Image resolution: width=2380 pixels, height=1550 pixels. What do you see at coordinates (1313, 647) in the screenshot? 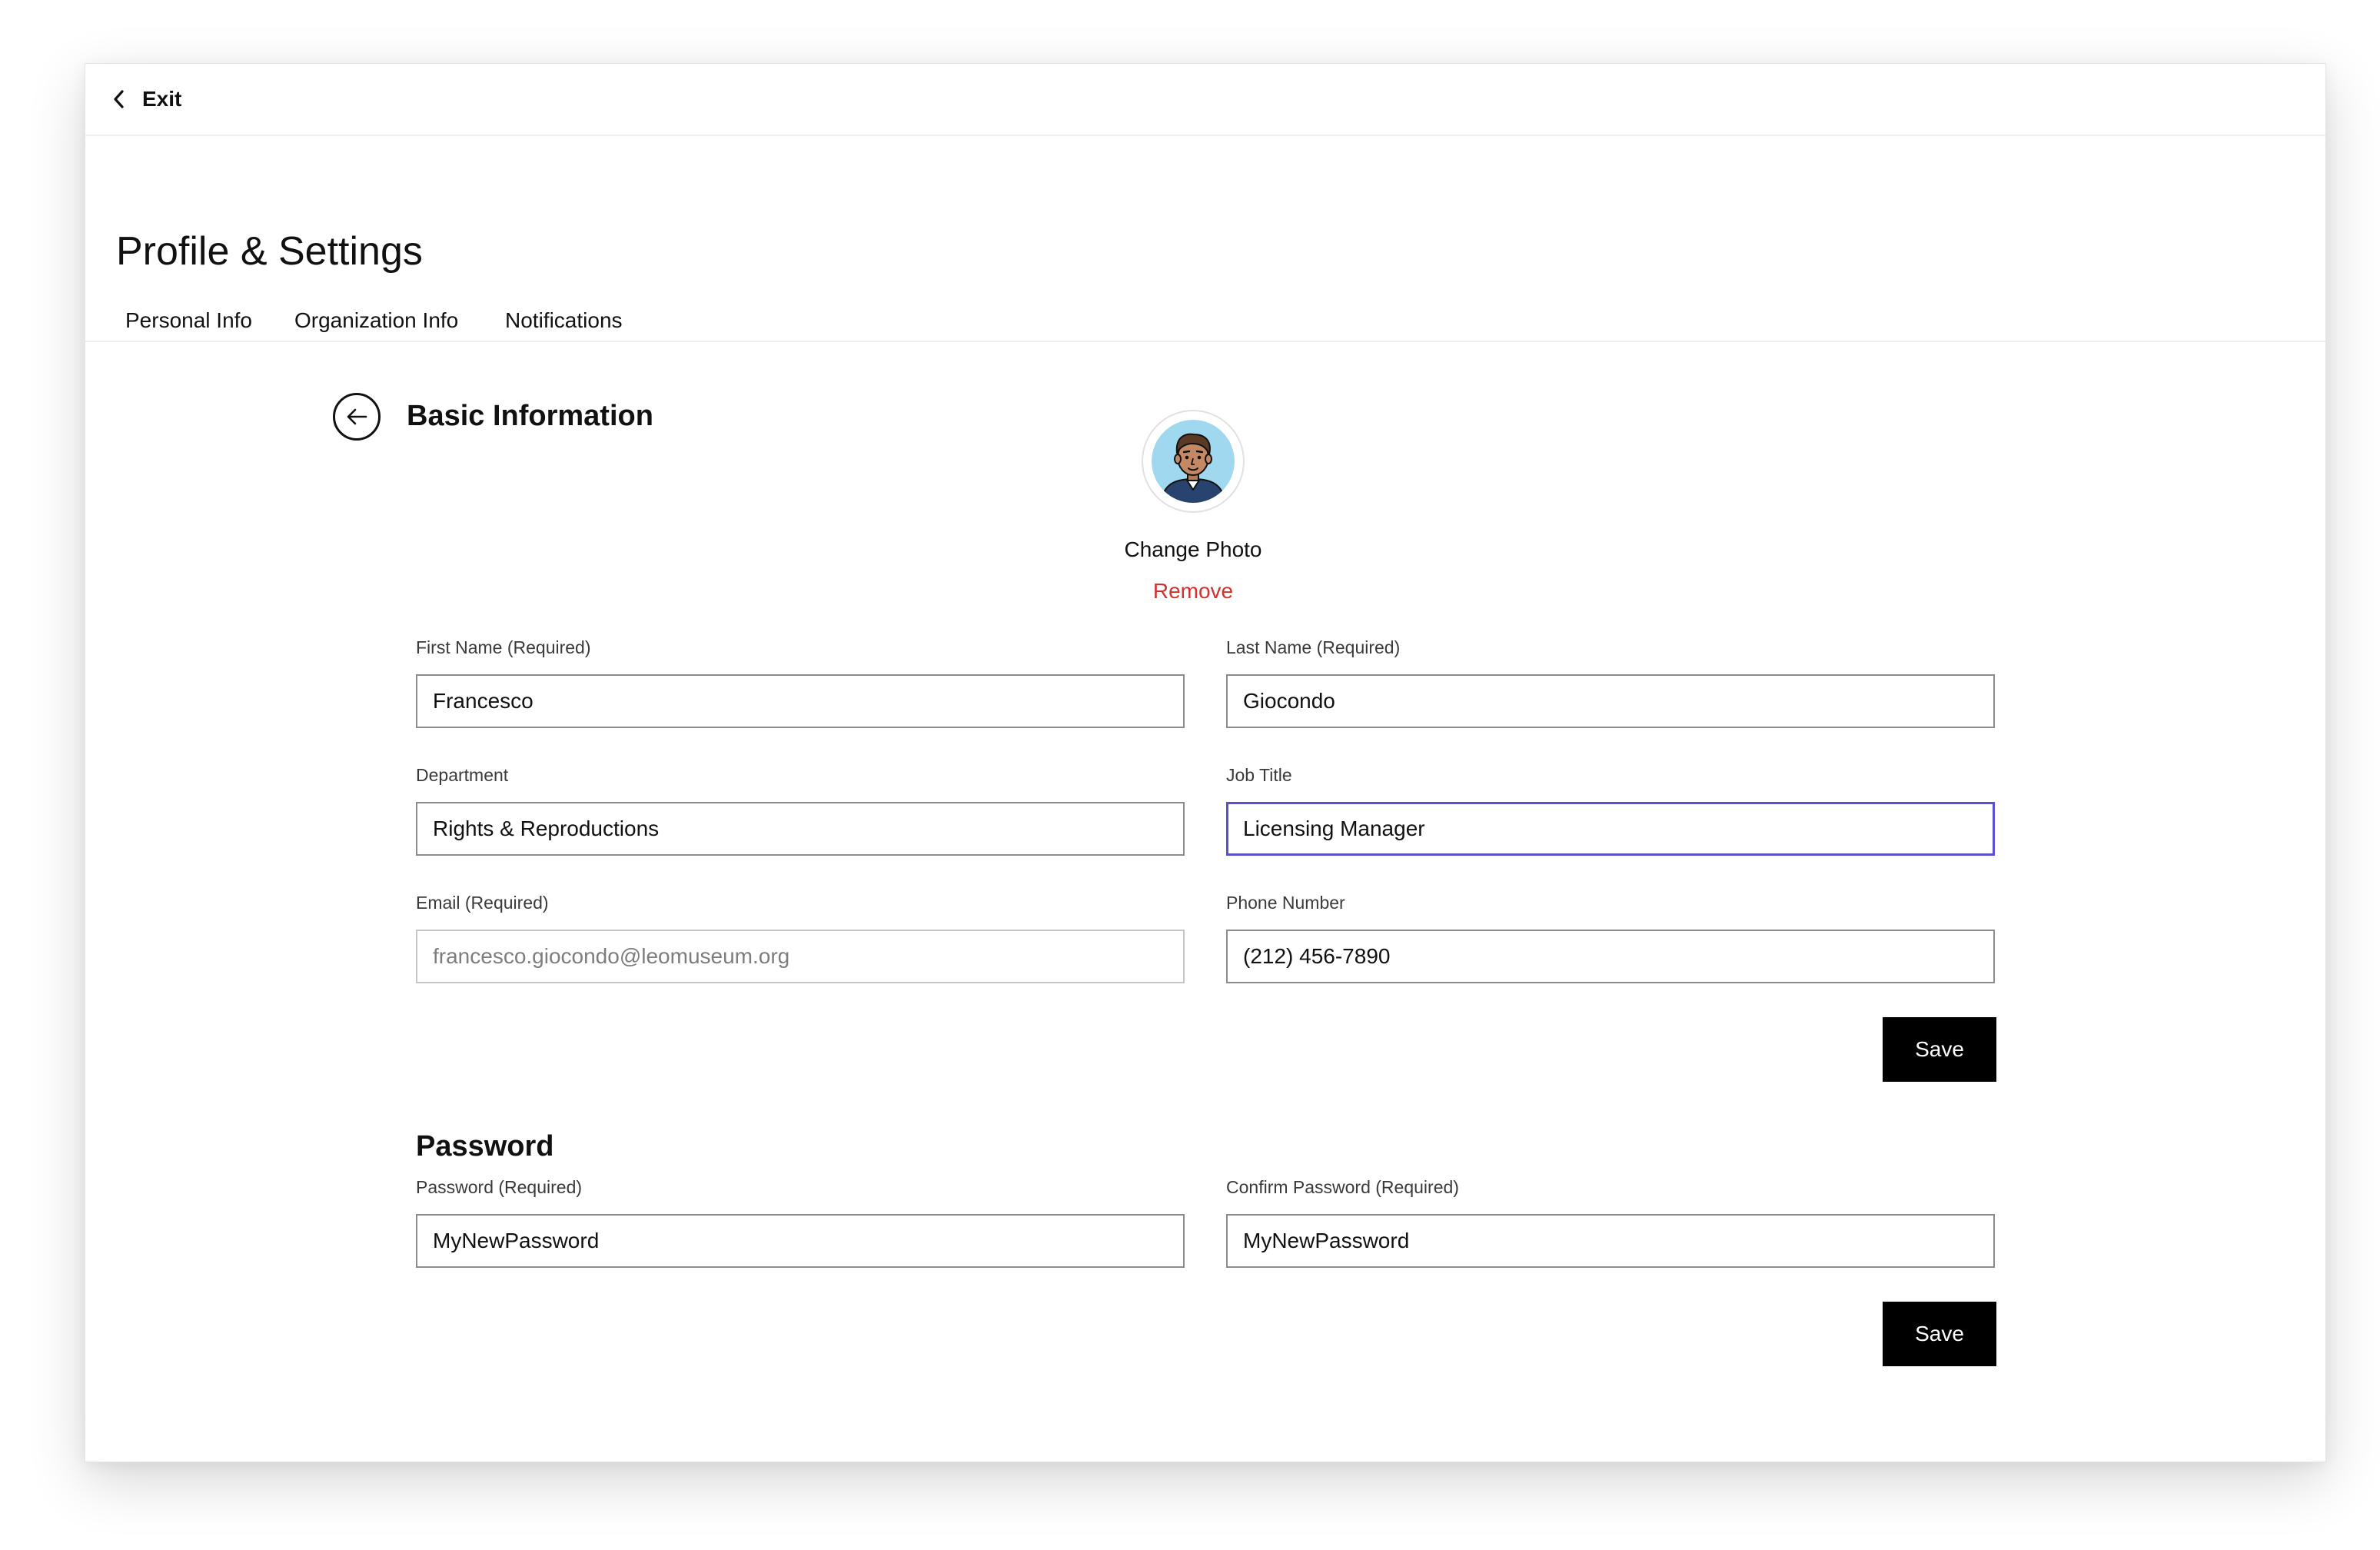
I see `last-name-label: Last Name (Required)` at bounding box center [1313, 647].